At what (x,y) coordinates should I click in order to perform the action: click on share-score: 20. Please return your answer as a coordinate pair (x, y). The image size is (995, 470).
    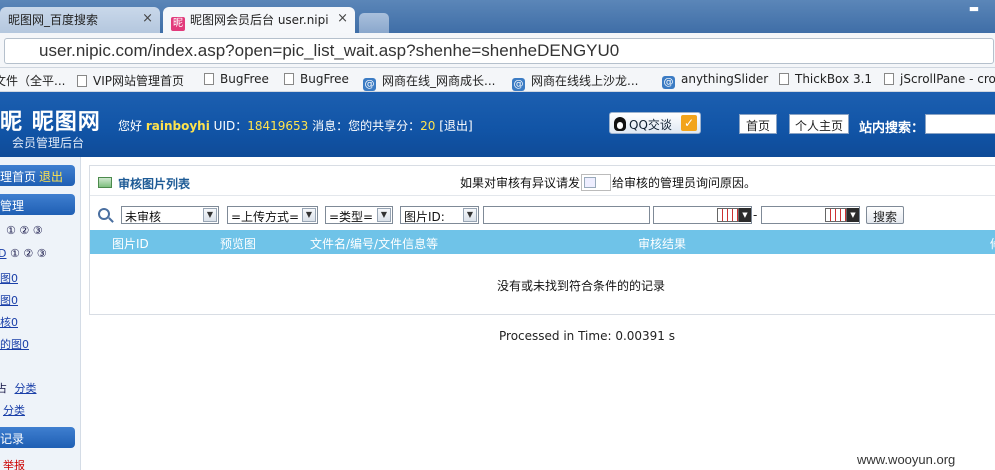
    Looking at the image, I should click on (428, 126).